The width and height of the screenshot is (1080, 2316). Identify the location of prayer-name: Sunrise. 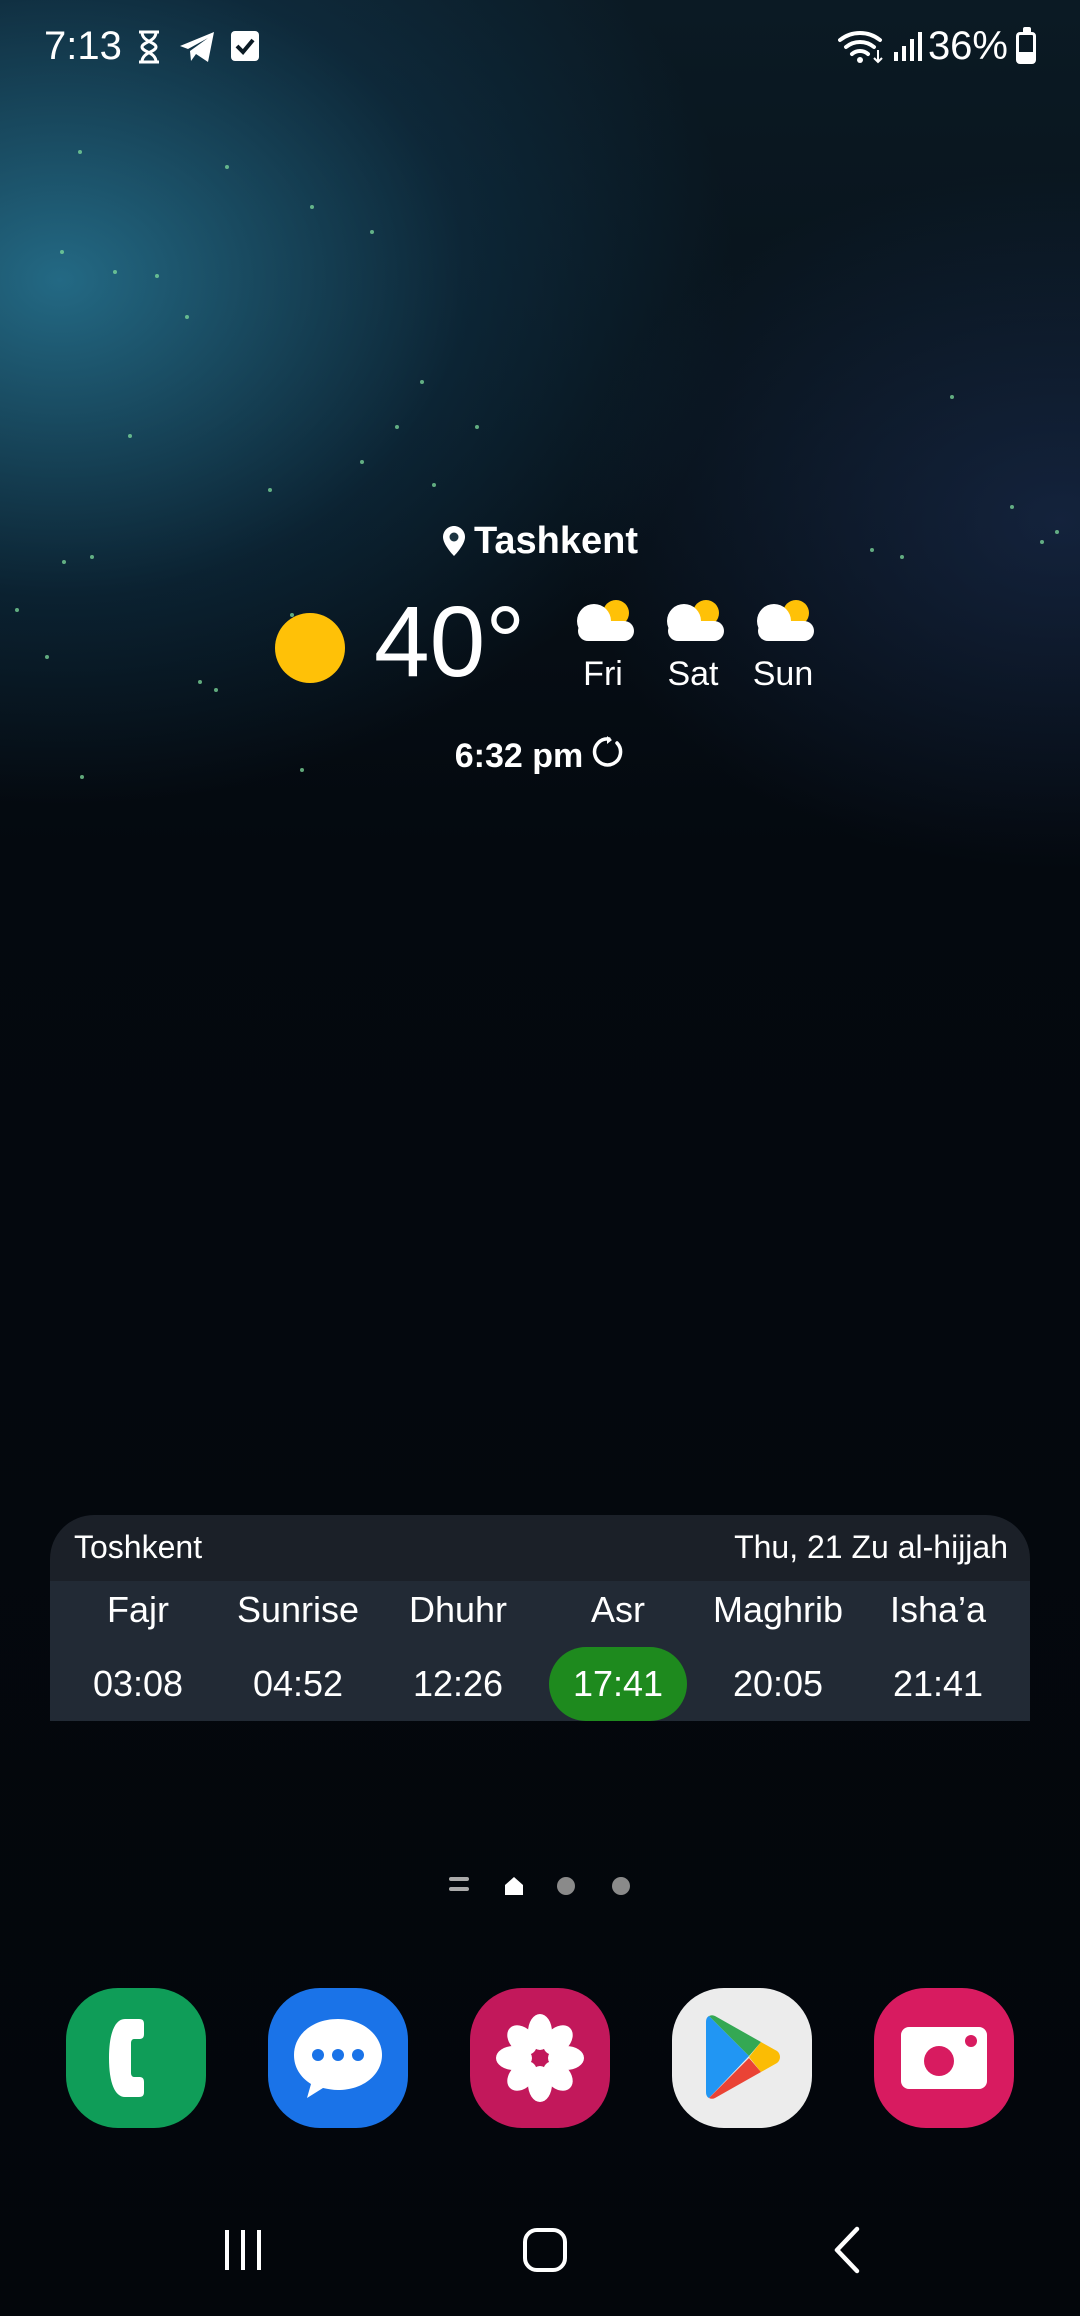
(298, 1609).